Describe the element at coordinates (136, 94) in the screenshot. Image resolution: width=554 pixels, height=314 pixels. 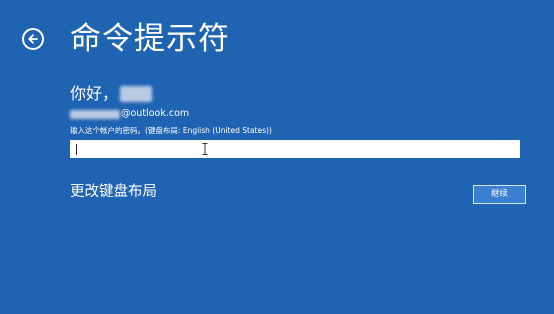
I see `redacted-username` at that location.